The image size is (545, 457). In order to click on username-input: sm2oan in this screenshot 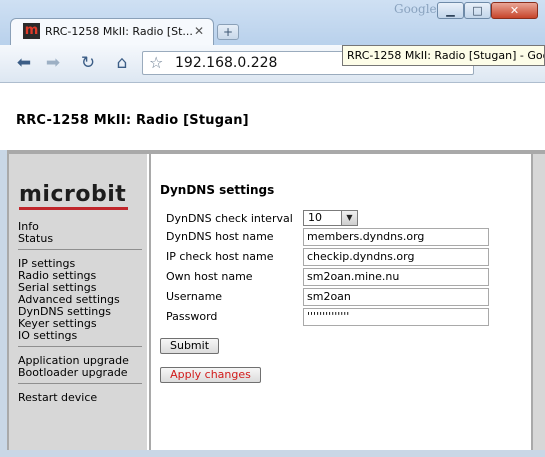, I will do `click(396, 297)`.